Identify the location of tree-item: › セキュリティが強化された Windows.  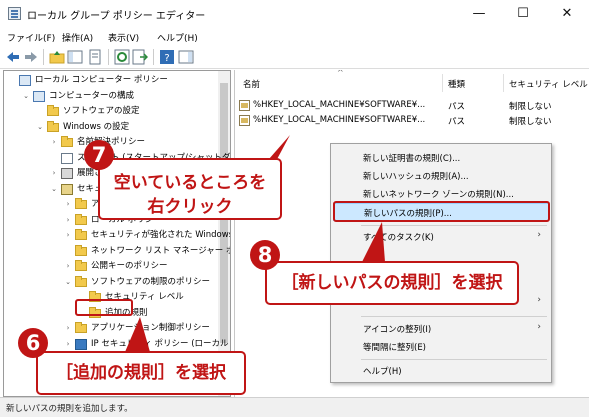
(117, 235).